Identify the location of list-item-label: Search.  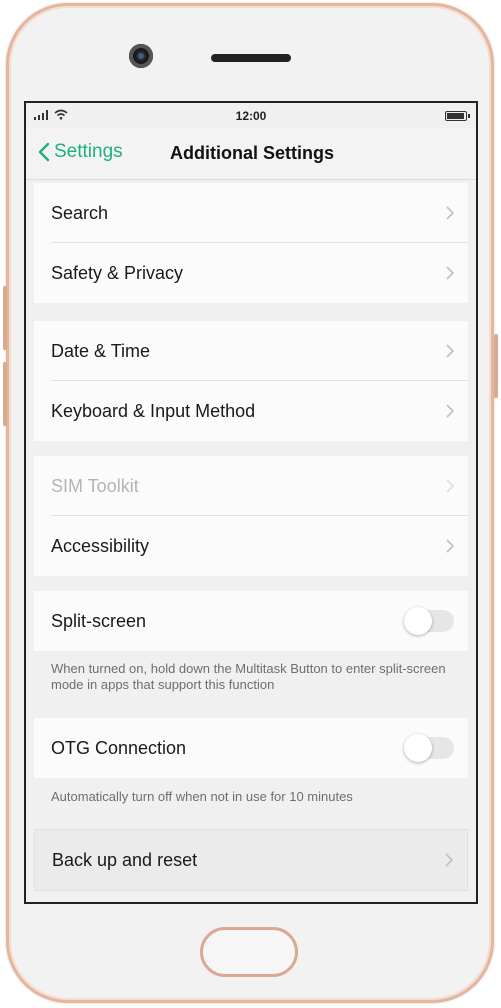
(80, 212).